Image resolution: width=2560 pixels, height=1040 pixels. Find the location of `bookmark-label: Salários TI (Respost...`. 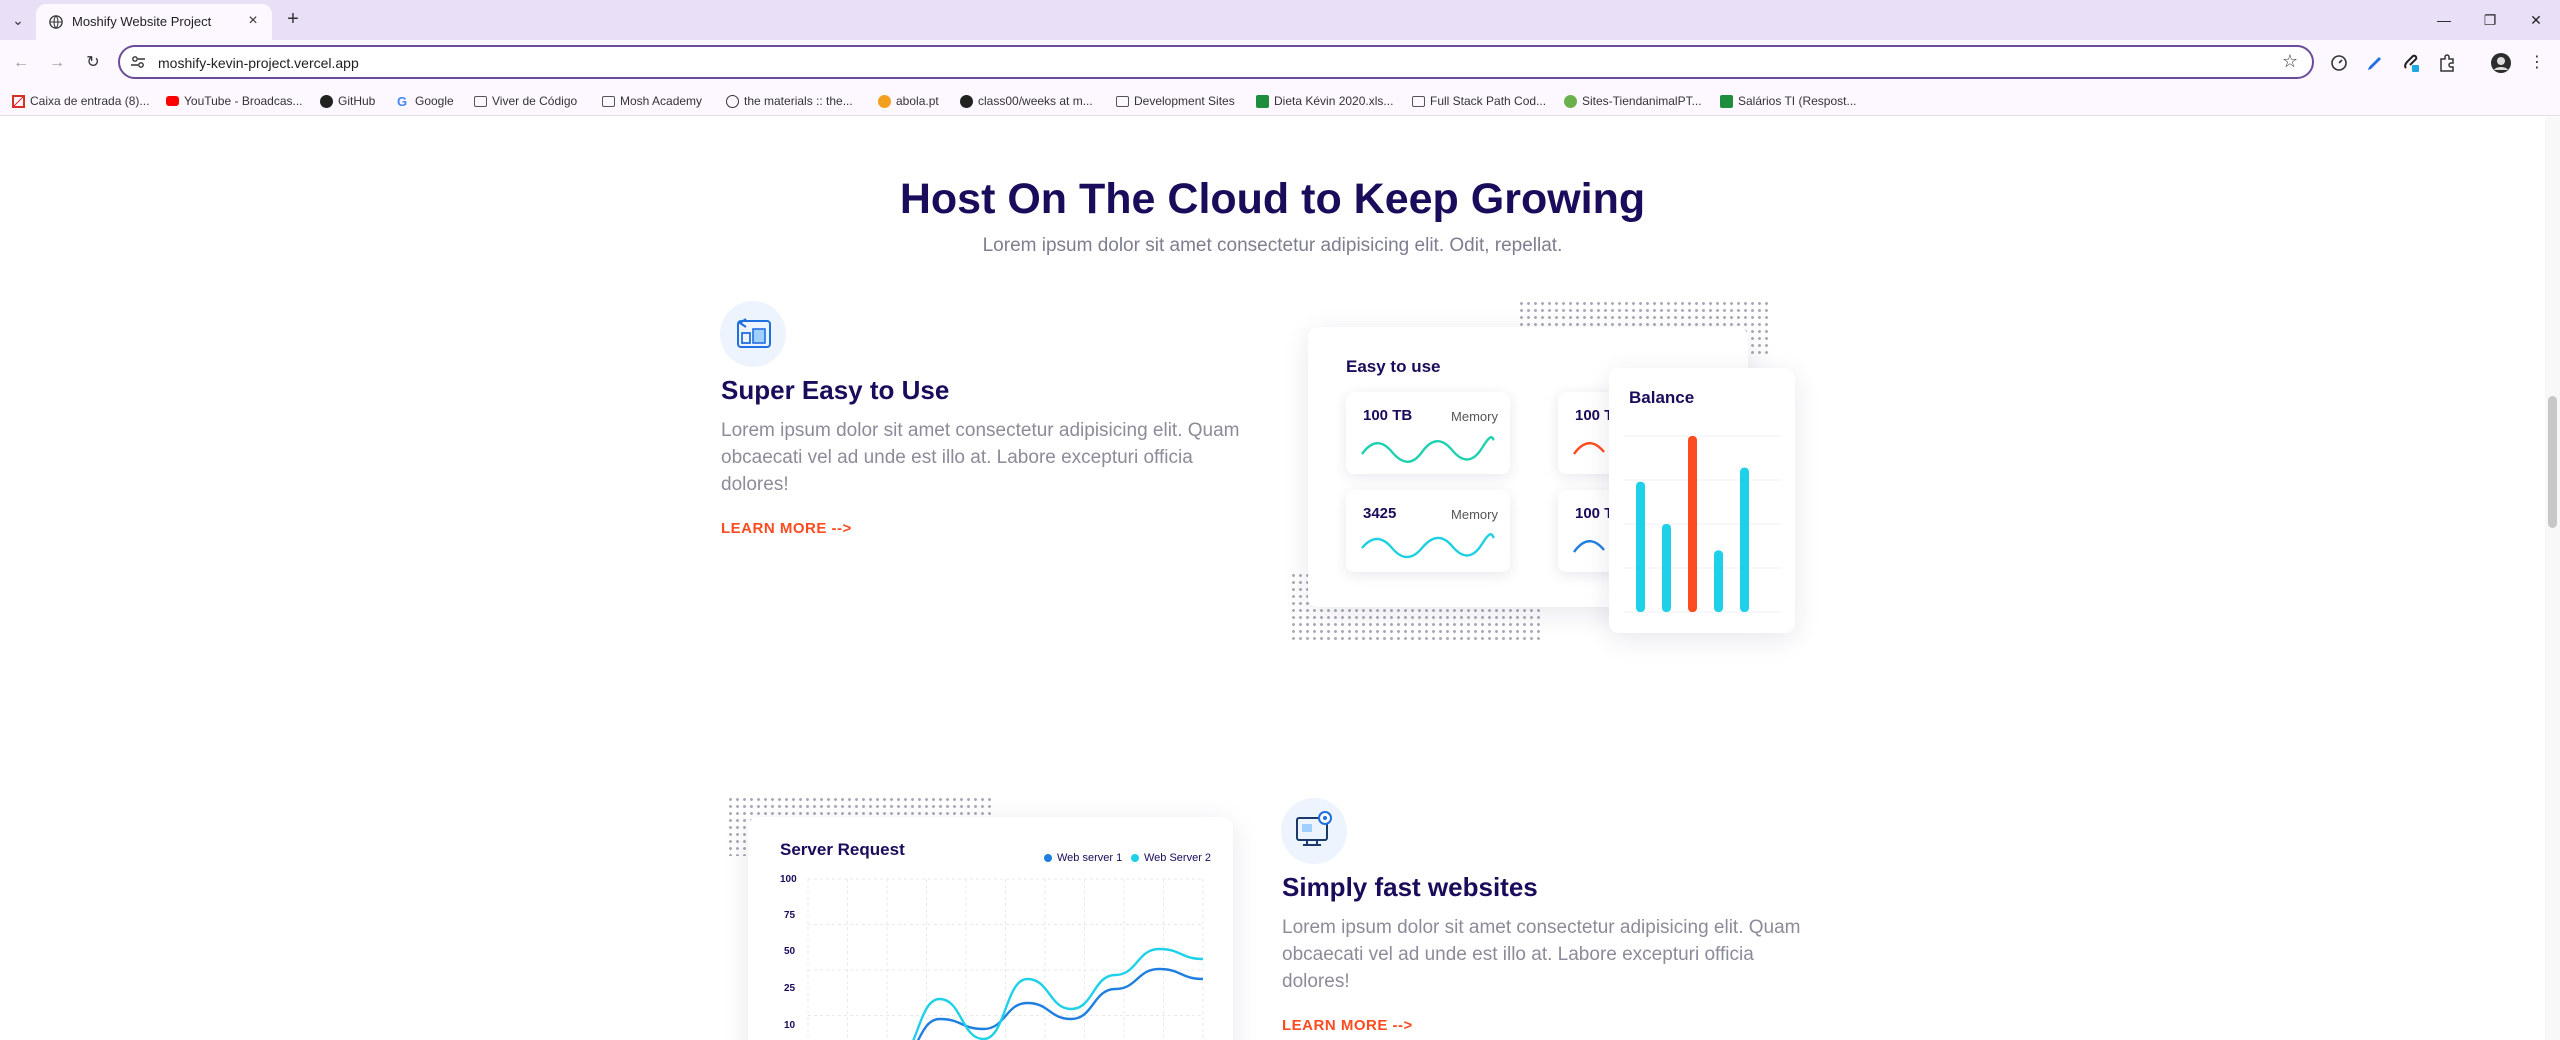

bookmark-label: Salários TI (Respost... is located at coordinates (1797, 101).